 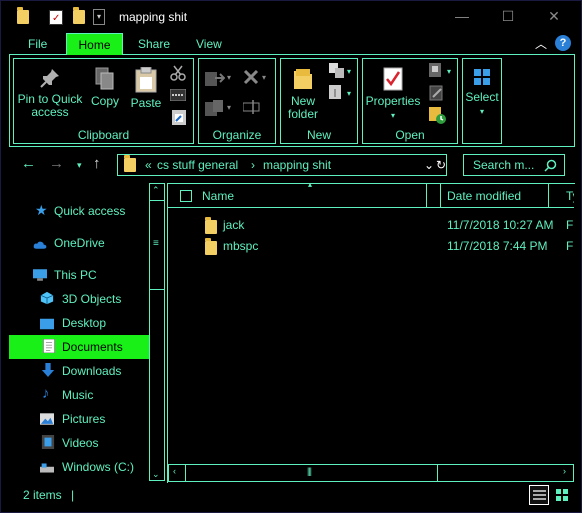 I want to click on tab-file: File, so click(x=37, y=44).